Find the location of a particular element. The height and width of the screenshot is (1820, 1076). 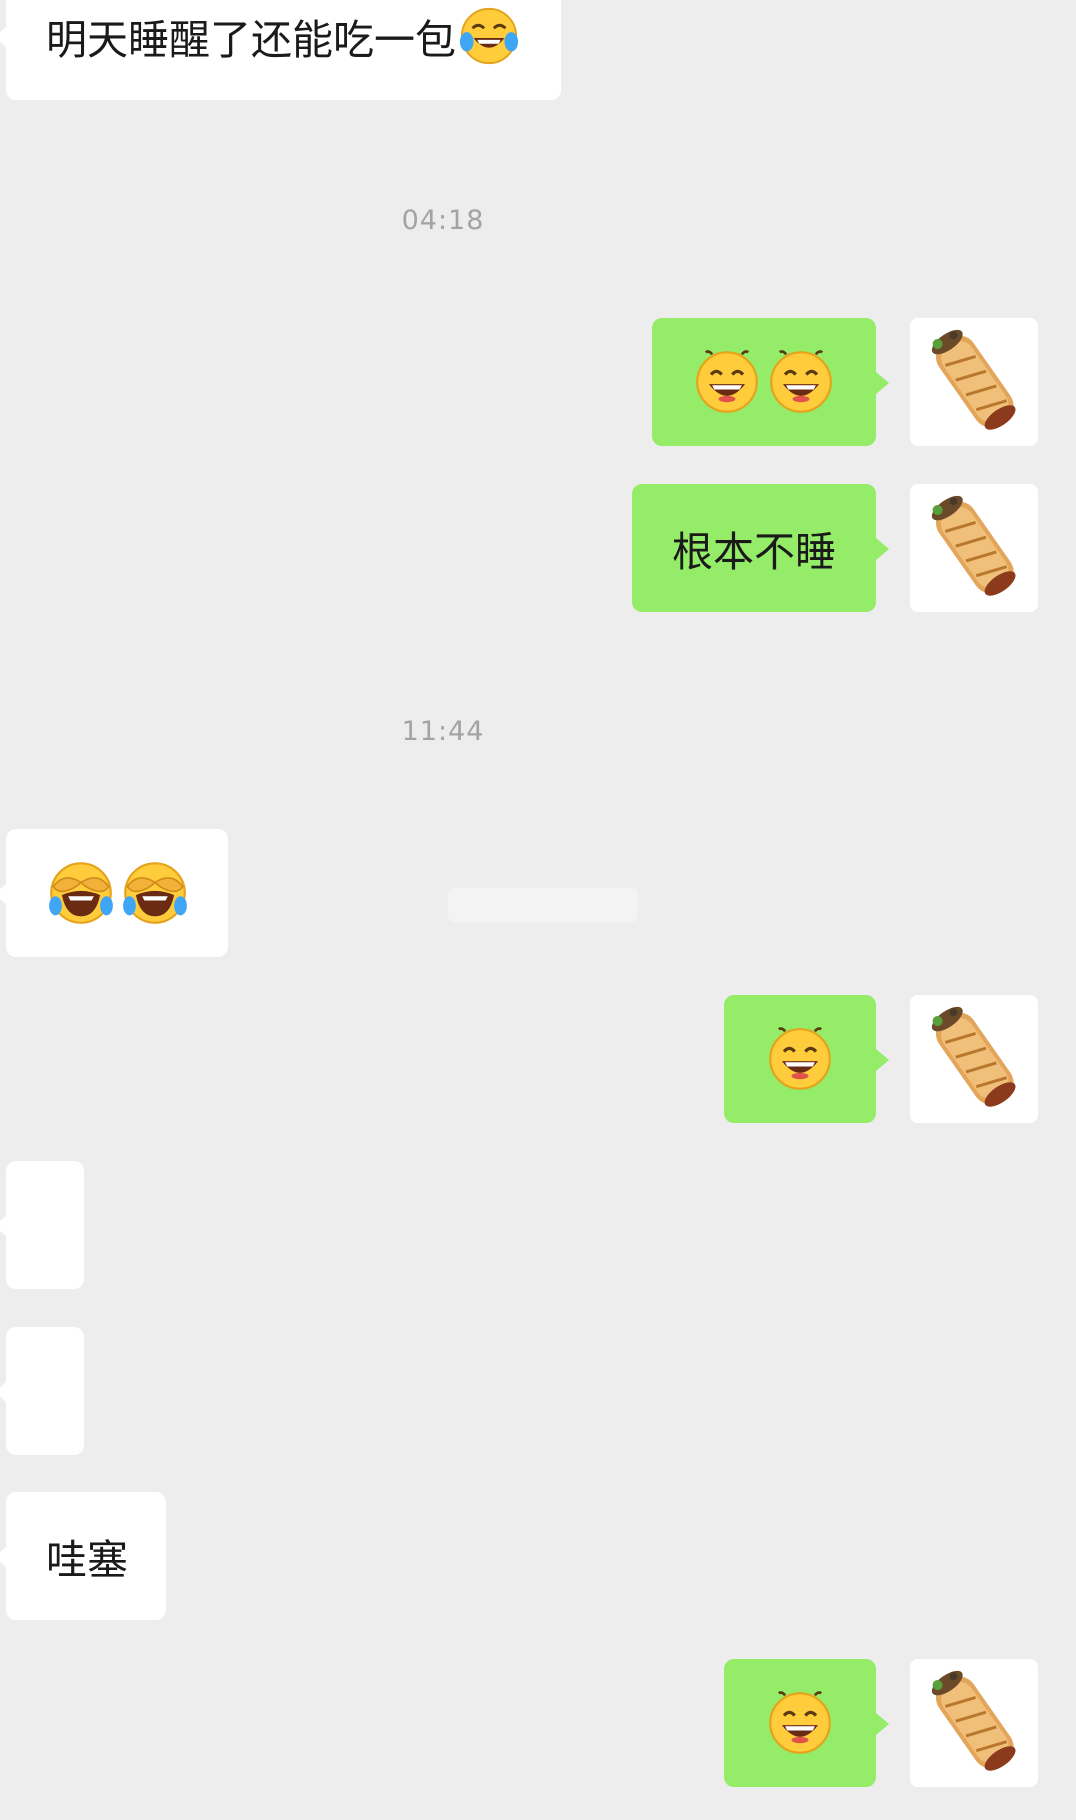

message-bubble-incoming: 哇塞 is located at coordinates (83, 1556).